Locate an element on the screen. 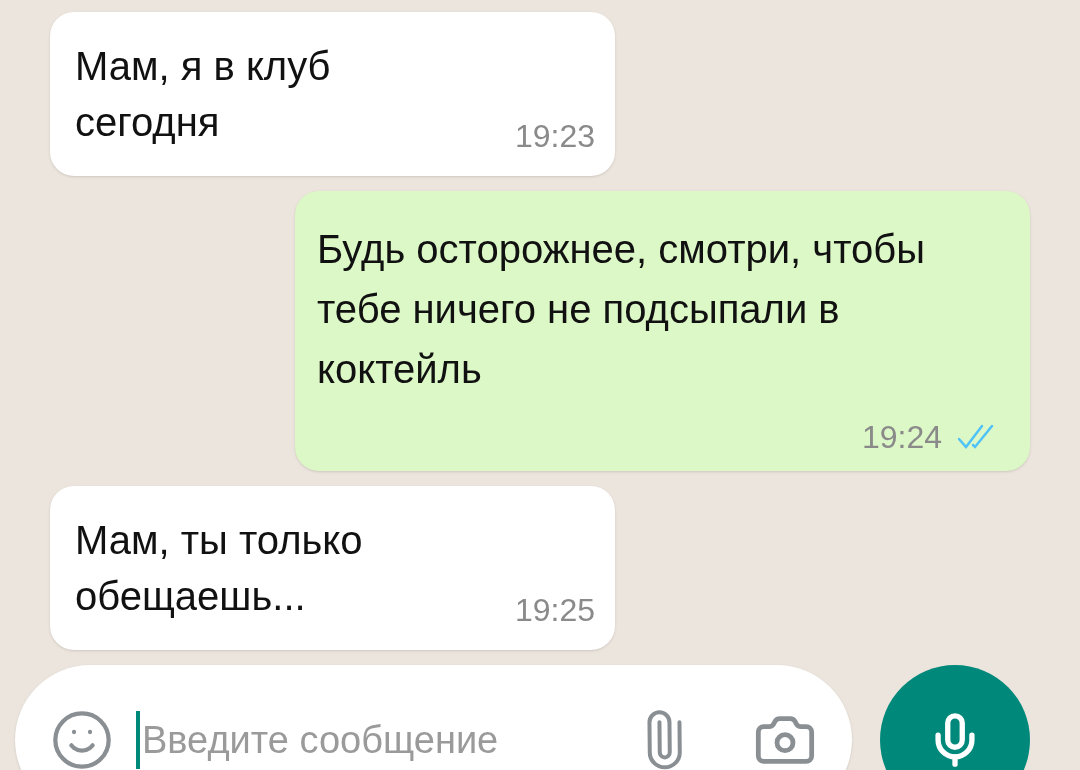 This screenshot has height=770, width=1080. message-time: 19:23 is located at coordinates (555, 136).